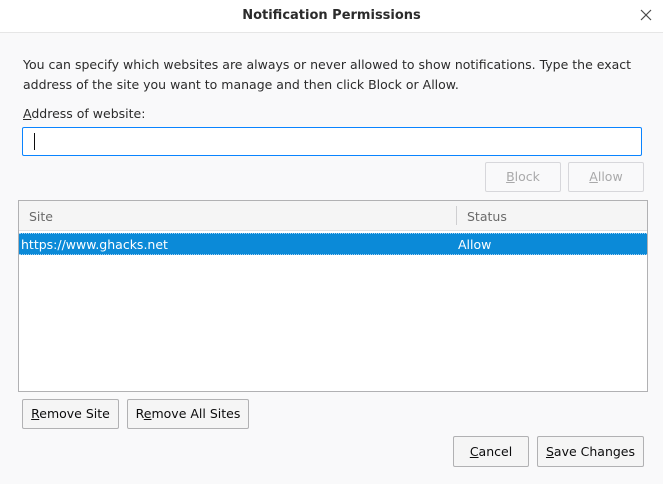  Describe the element at coordinates (332, 141) in the screenshot. I see `address-input` at that location.